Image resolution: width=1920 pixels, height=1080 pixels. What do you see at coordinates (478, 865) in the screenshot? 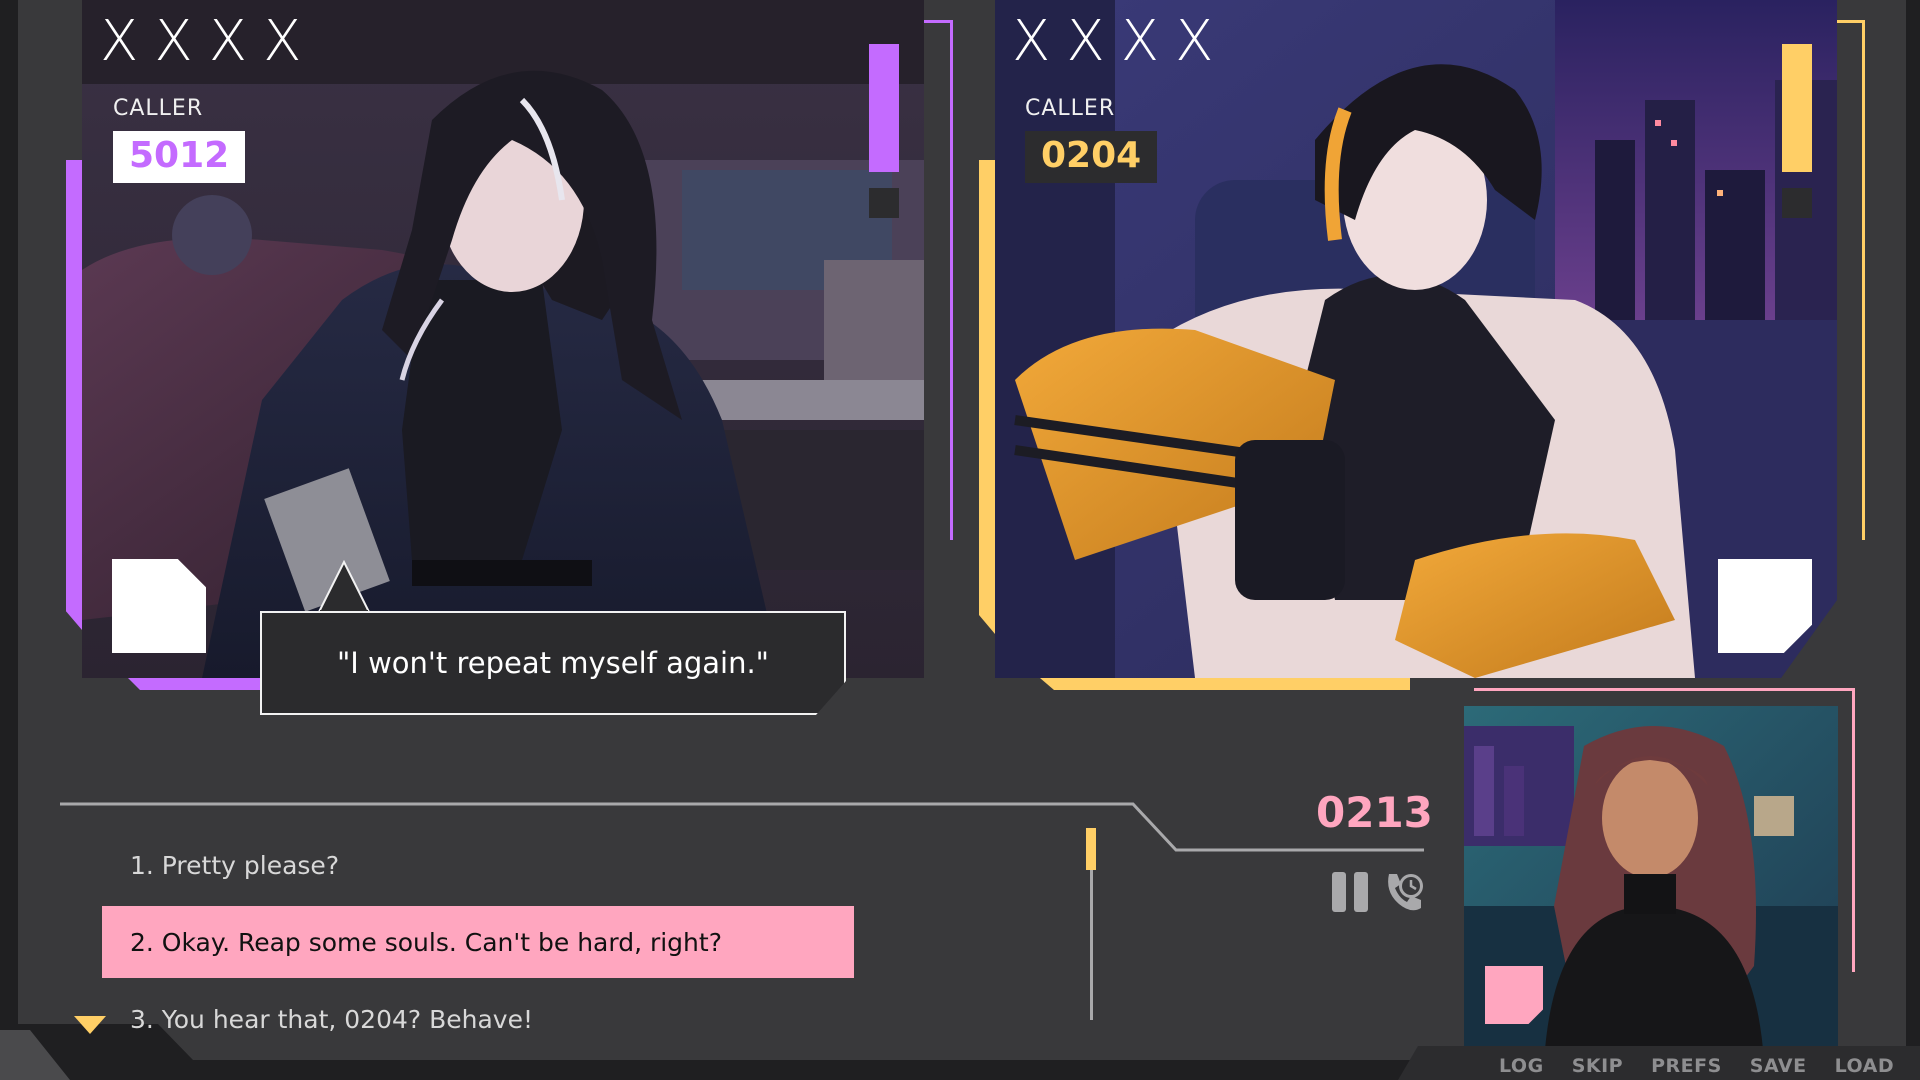
I see `choice-option-1: 1. Pretty please?` at bounding box center [478, 865].